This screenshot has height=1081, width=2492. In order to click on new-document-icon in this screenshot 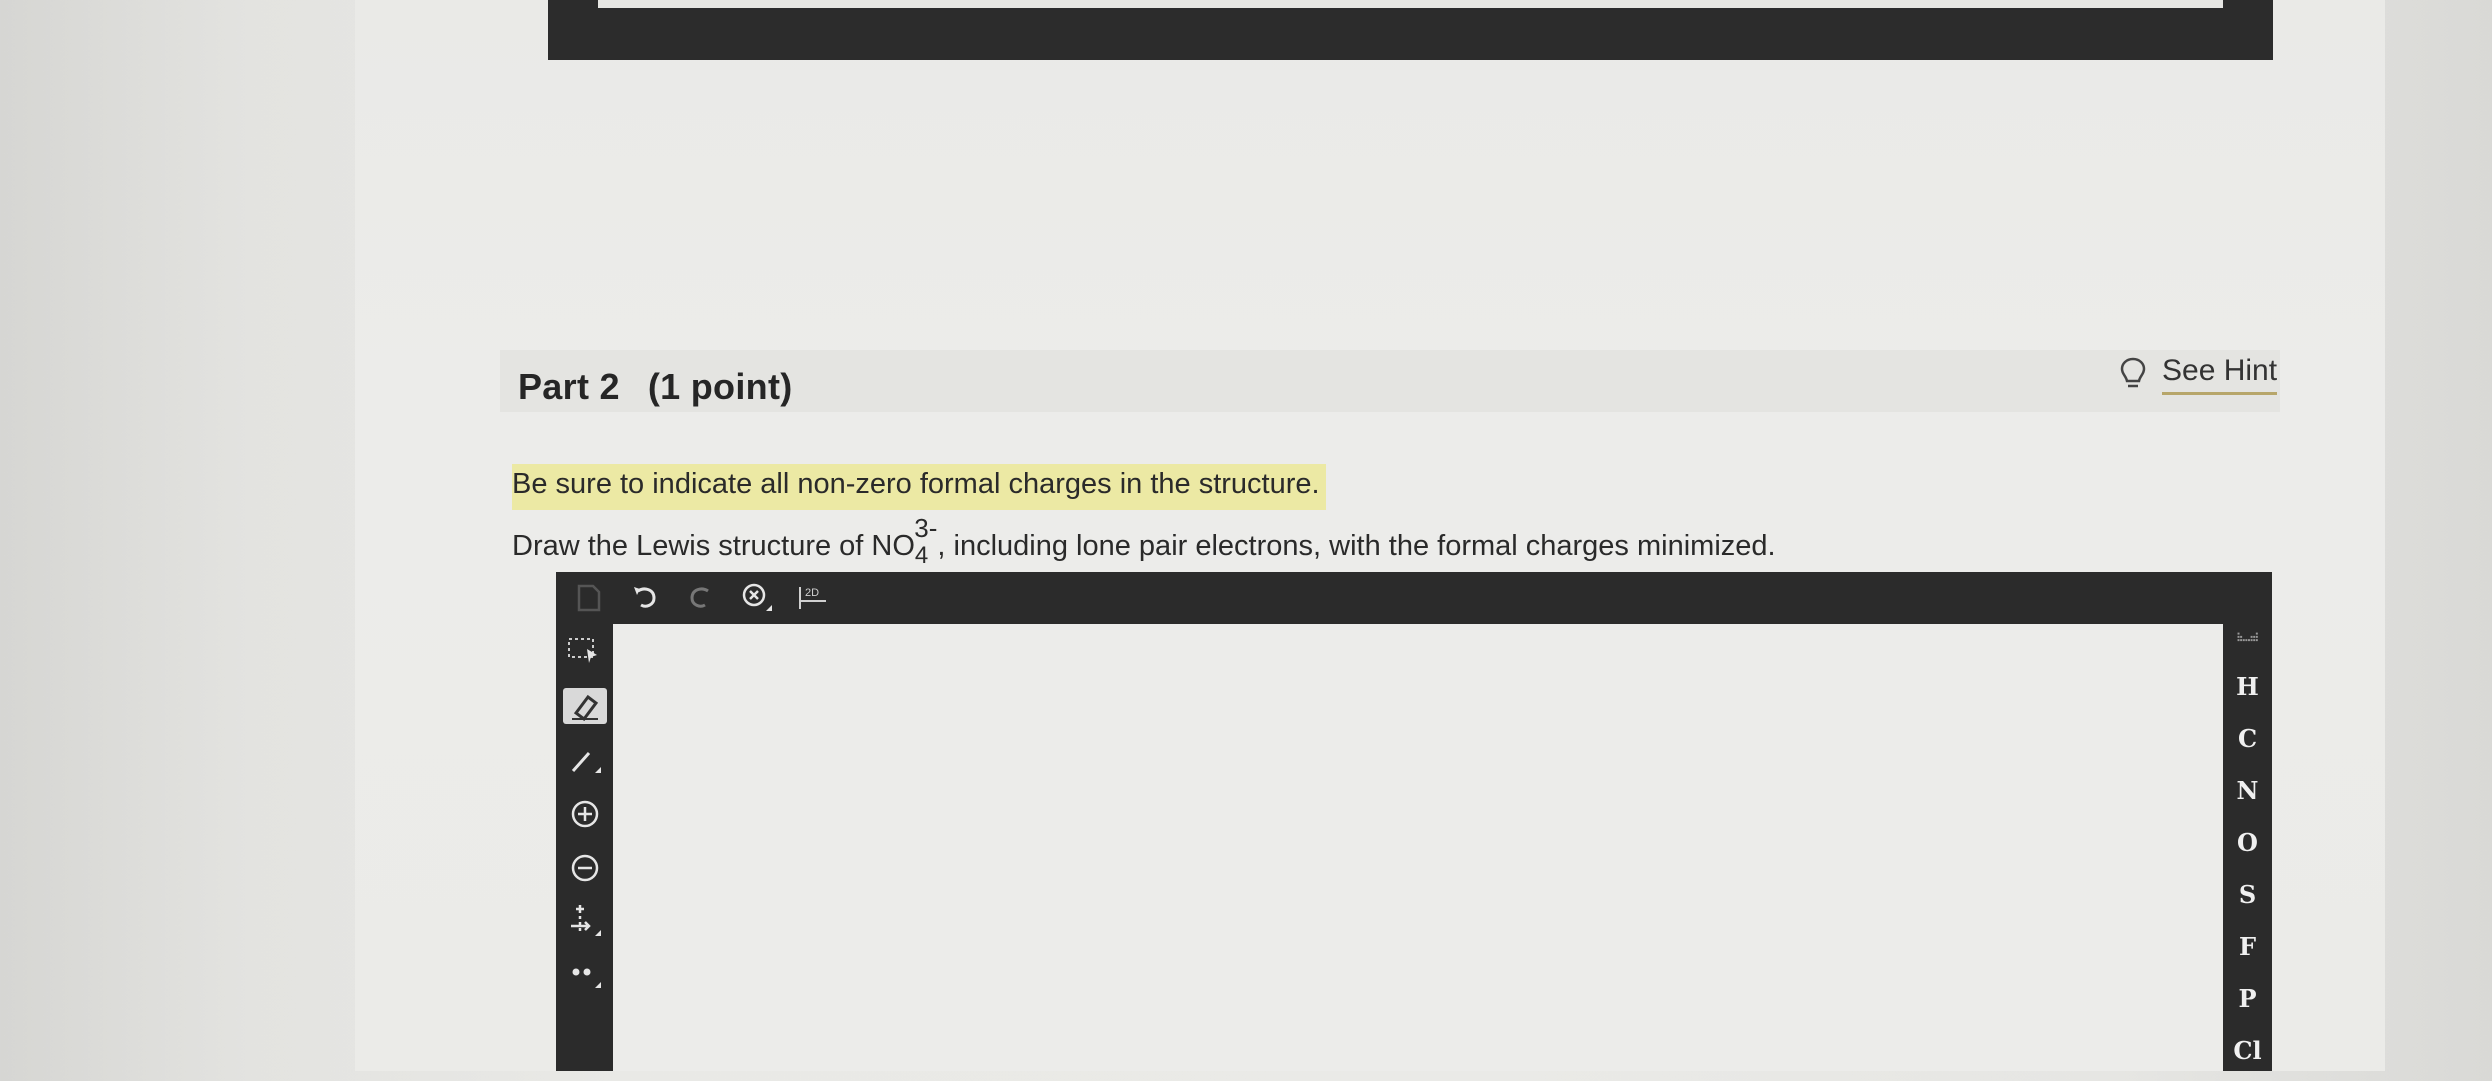, I will do `click(589, 598)`.